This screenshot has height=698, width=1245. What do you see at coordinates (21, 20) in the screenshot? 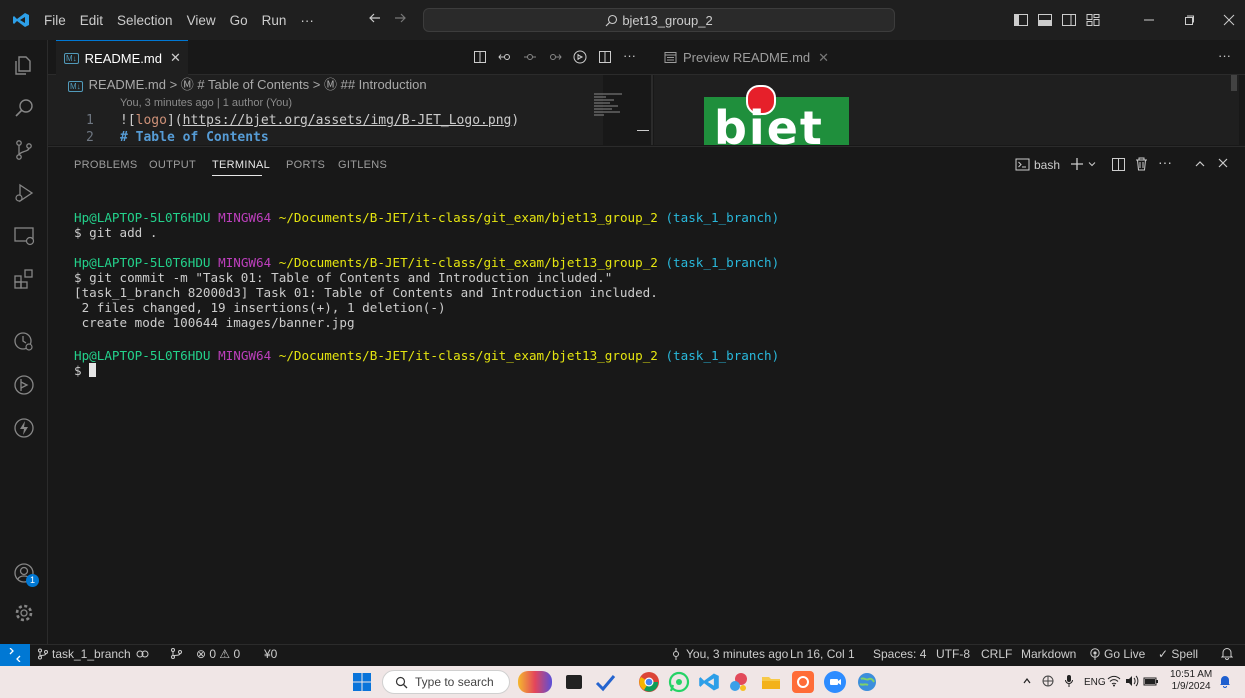
I see `vscode-logo-icon` at bounding box center [21, 20].